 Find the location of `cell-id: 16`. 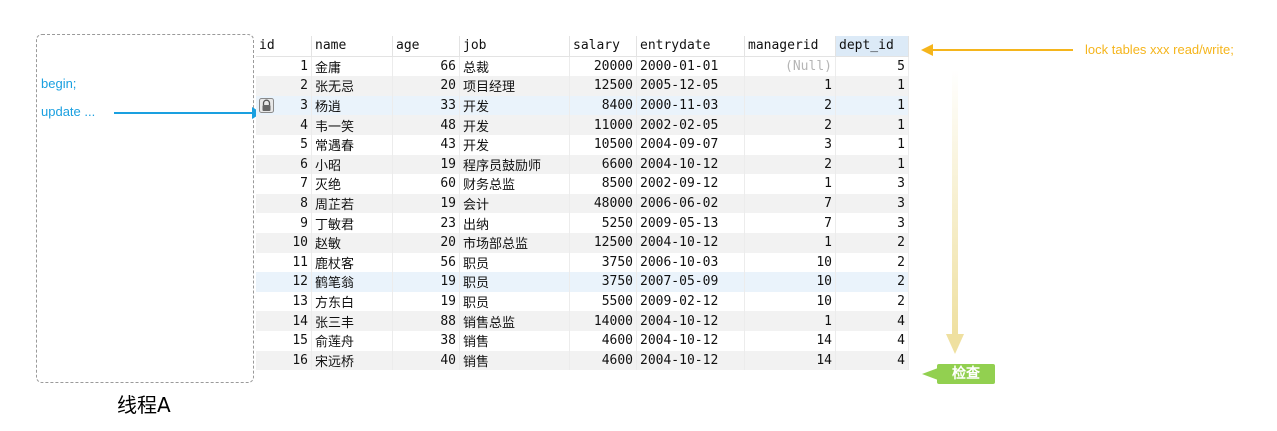

cell-id: 16 is located at coordinates (284, 360).